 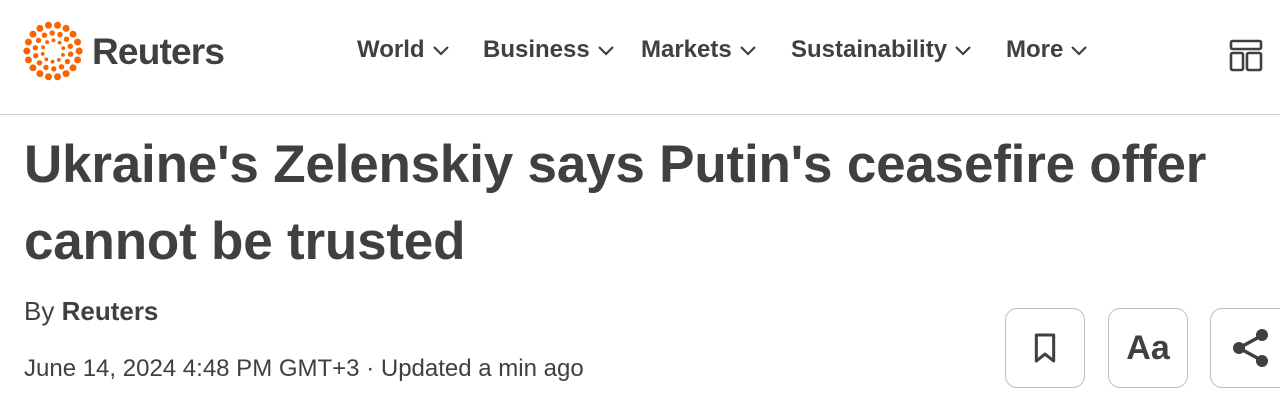 What do you see at coordinates (53, 51) in the screenshot?
I see `reuters-logo-icon` at bounding box center [53, 51].